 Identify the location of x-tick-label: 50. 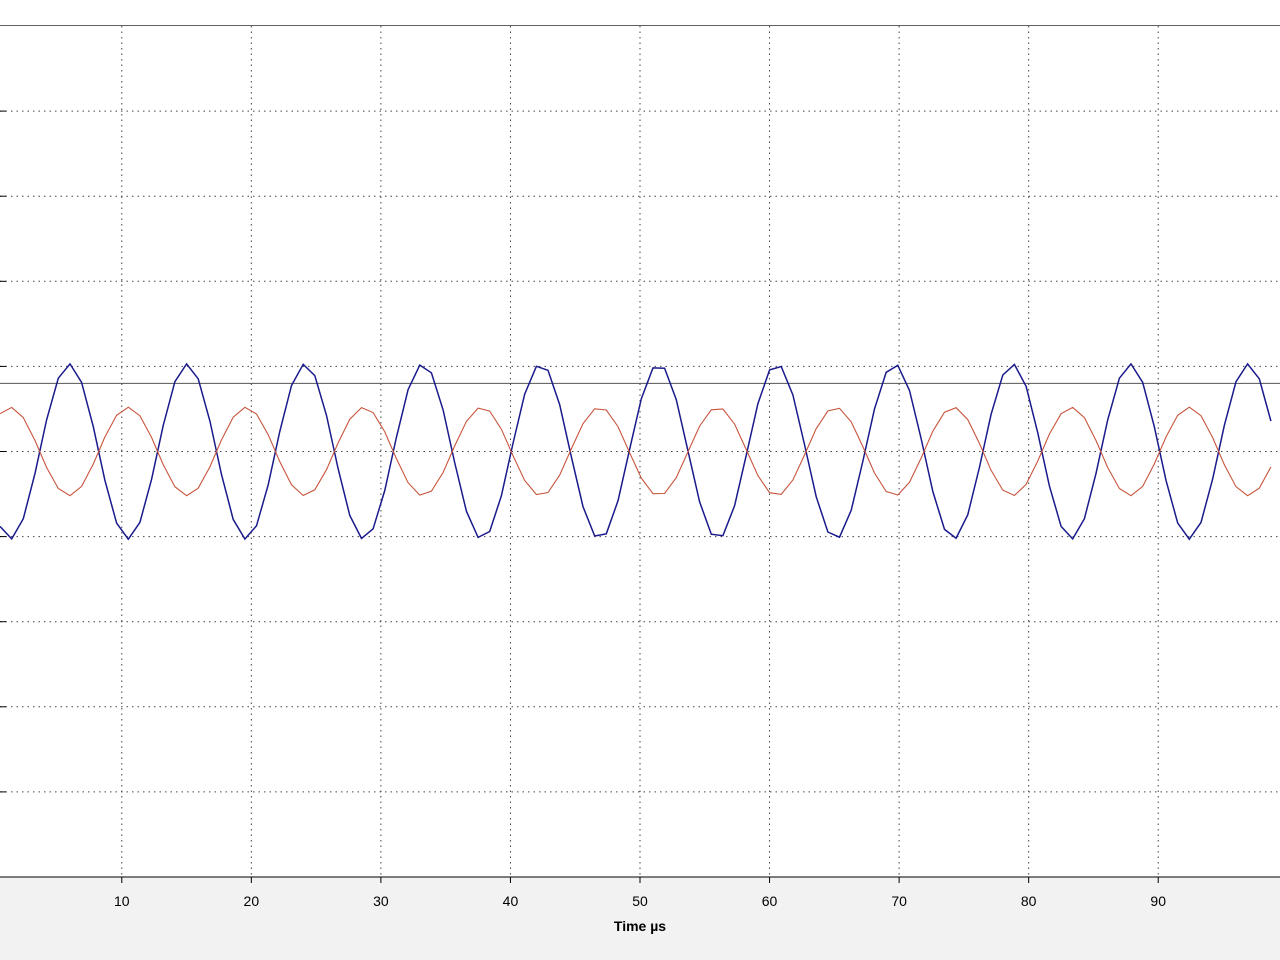
(640, 901).